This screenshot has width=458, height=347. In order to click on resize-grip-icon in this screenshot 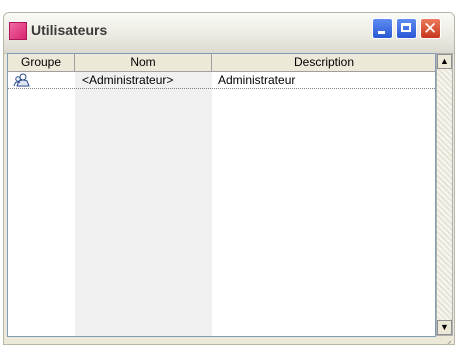, I will do `click(444, 340)`.